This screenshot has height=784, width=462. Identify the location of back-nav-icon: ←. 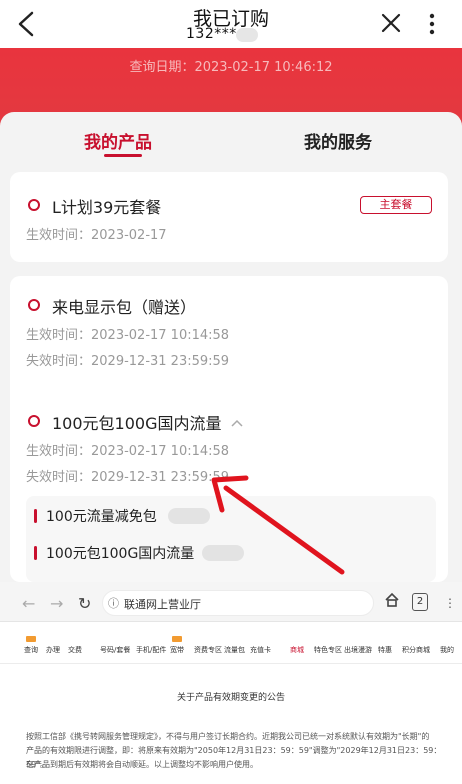
(28, 603).